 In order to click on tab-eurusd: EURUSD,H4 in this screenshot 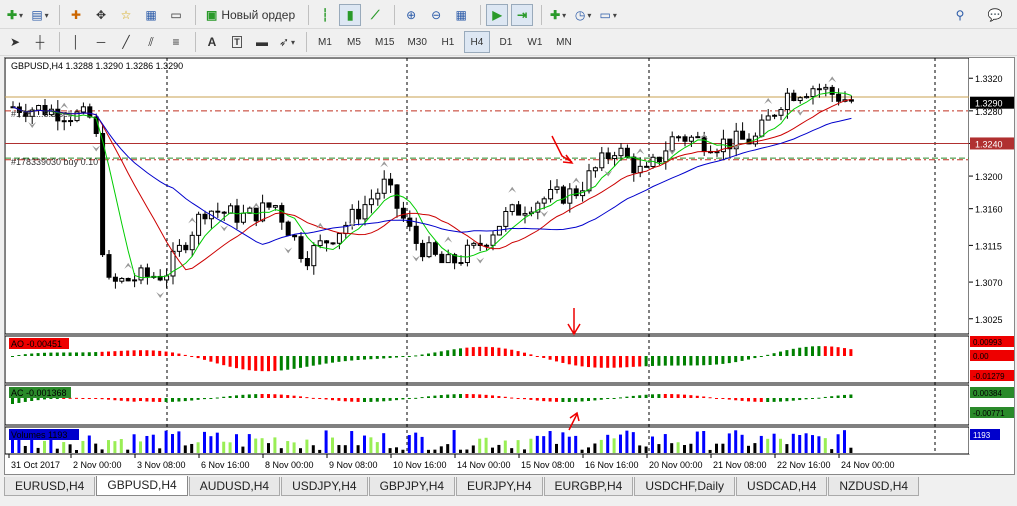, I will do `click(50, 486)`.